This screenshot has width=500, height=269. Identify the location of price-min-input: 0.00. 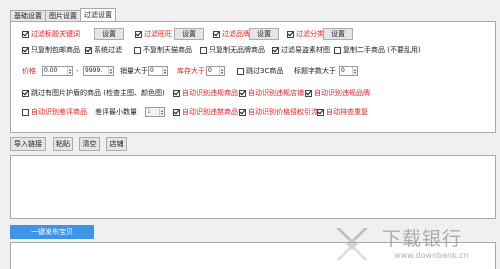
(57, 71).